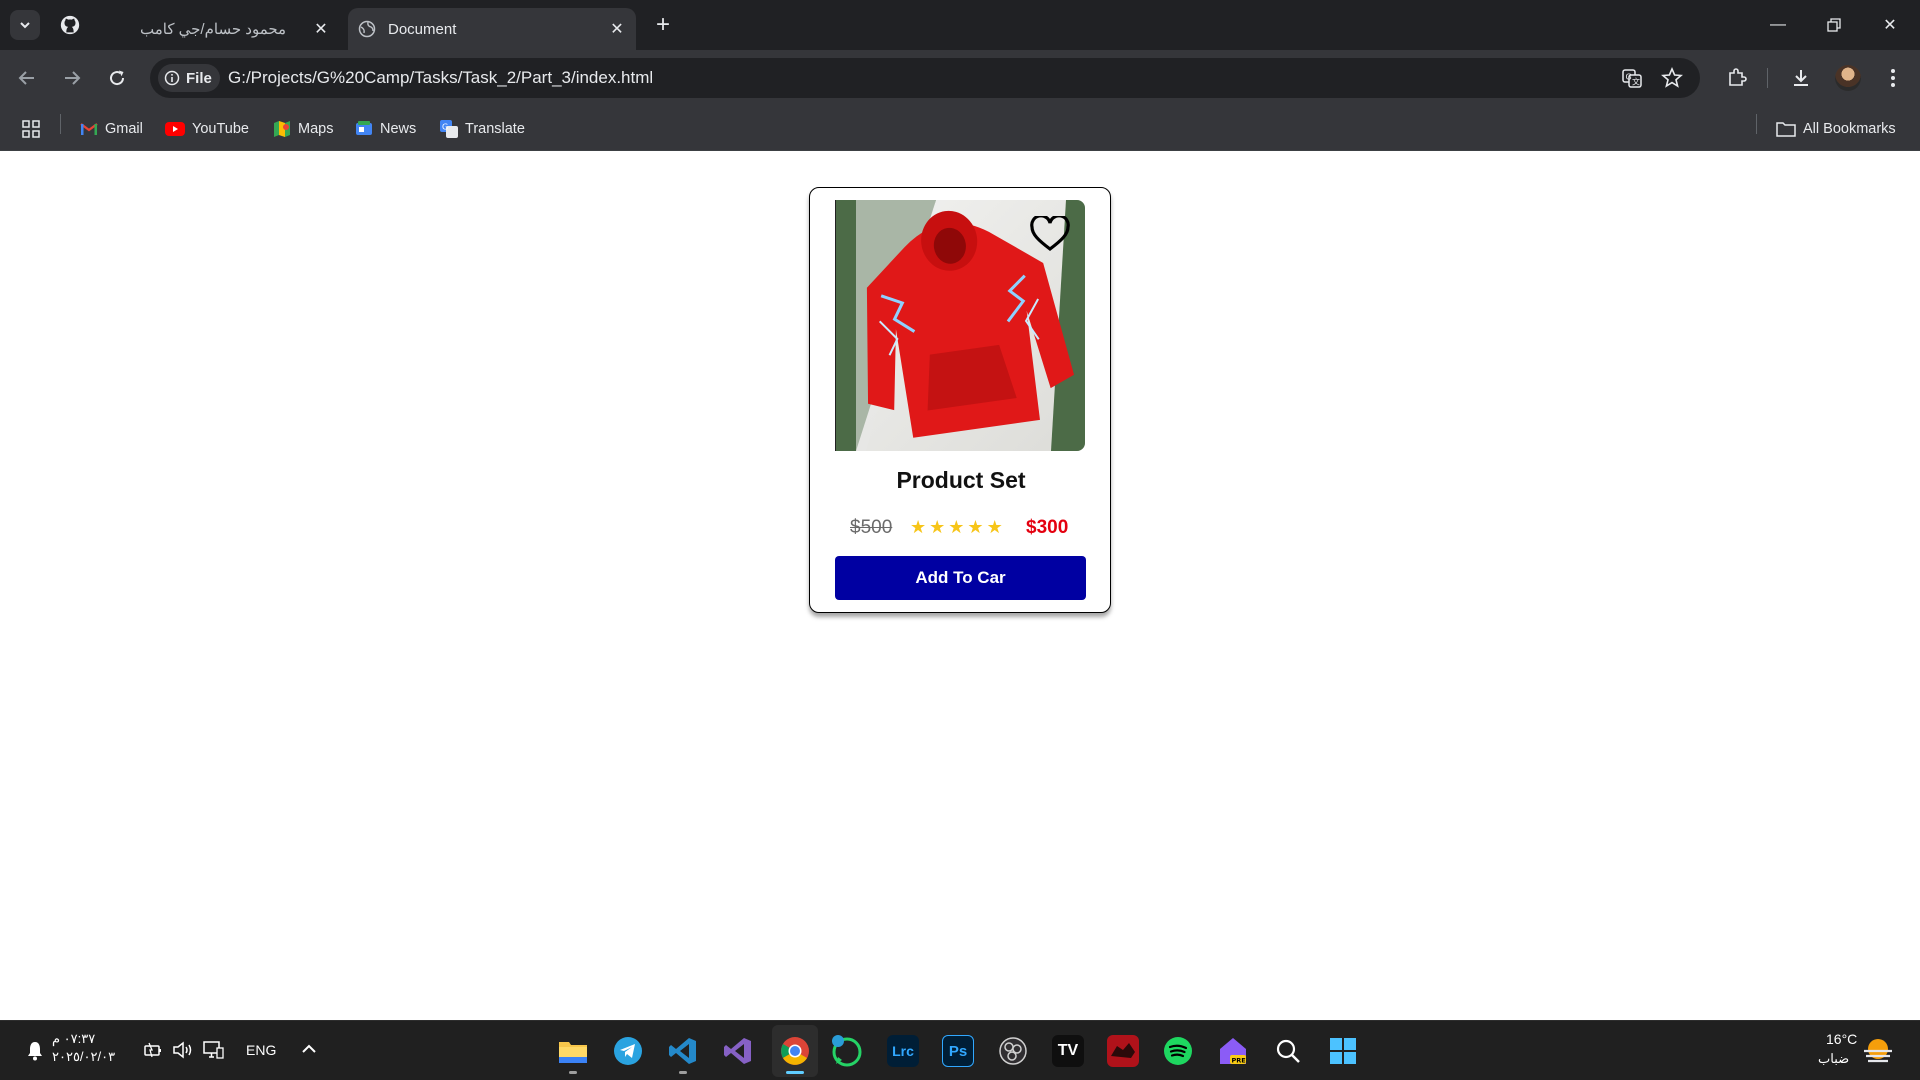 The height and width of the screenshot is (1080, 1920). Describe the element at coordinates (153, 1050) in the screenshot. I see `battery-icon` at that location.